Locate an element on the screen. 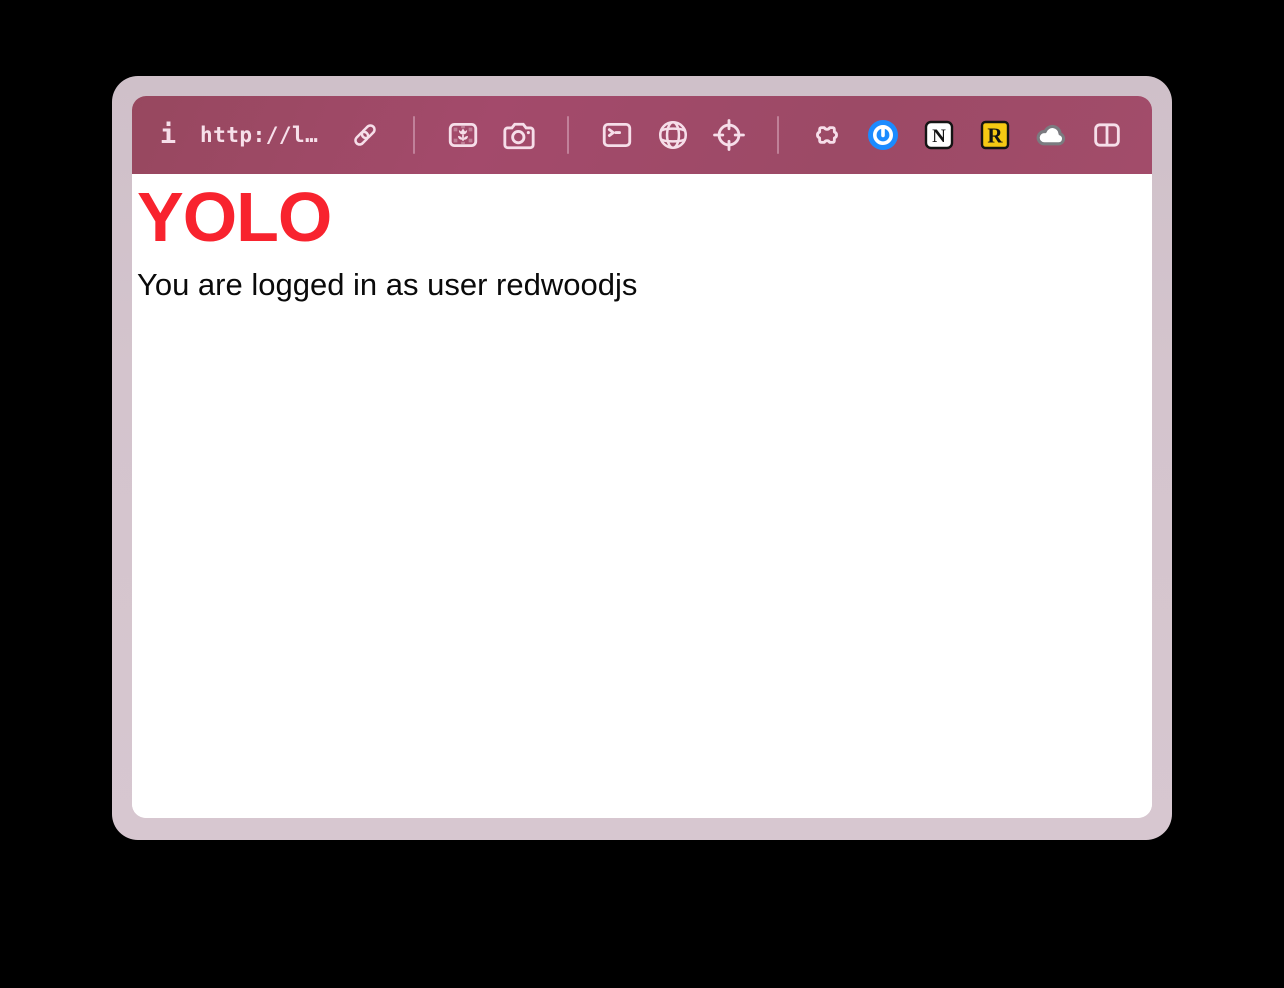 The height and width of the screenshot is (988, 1284). camera-icon is located at coordinates (519, 135).